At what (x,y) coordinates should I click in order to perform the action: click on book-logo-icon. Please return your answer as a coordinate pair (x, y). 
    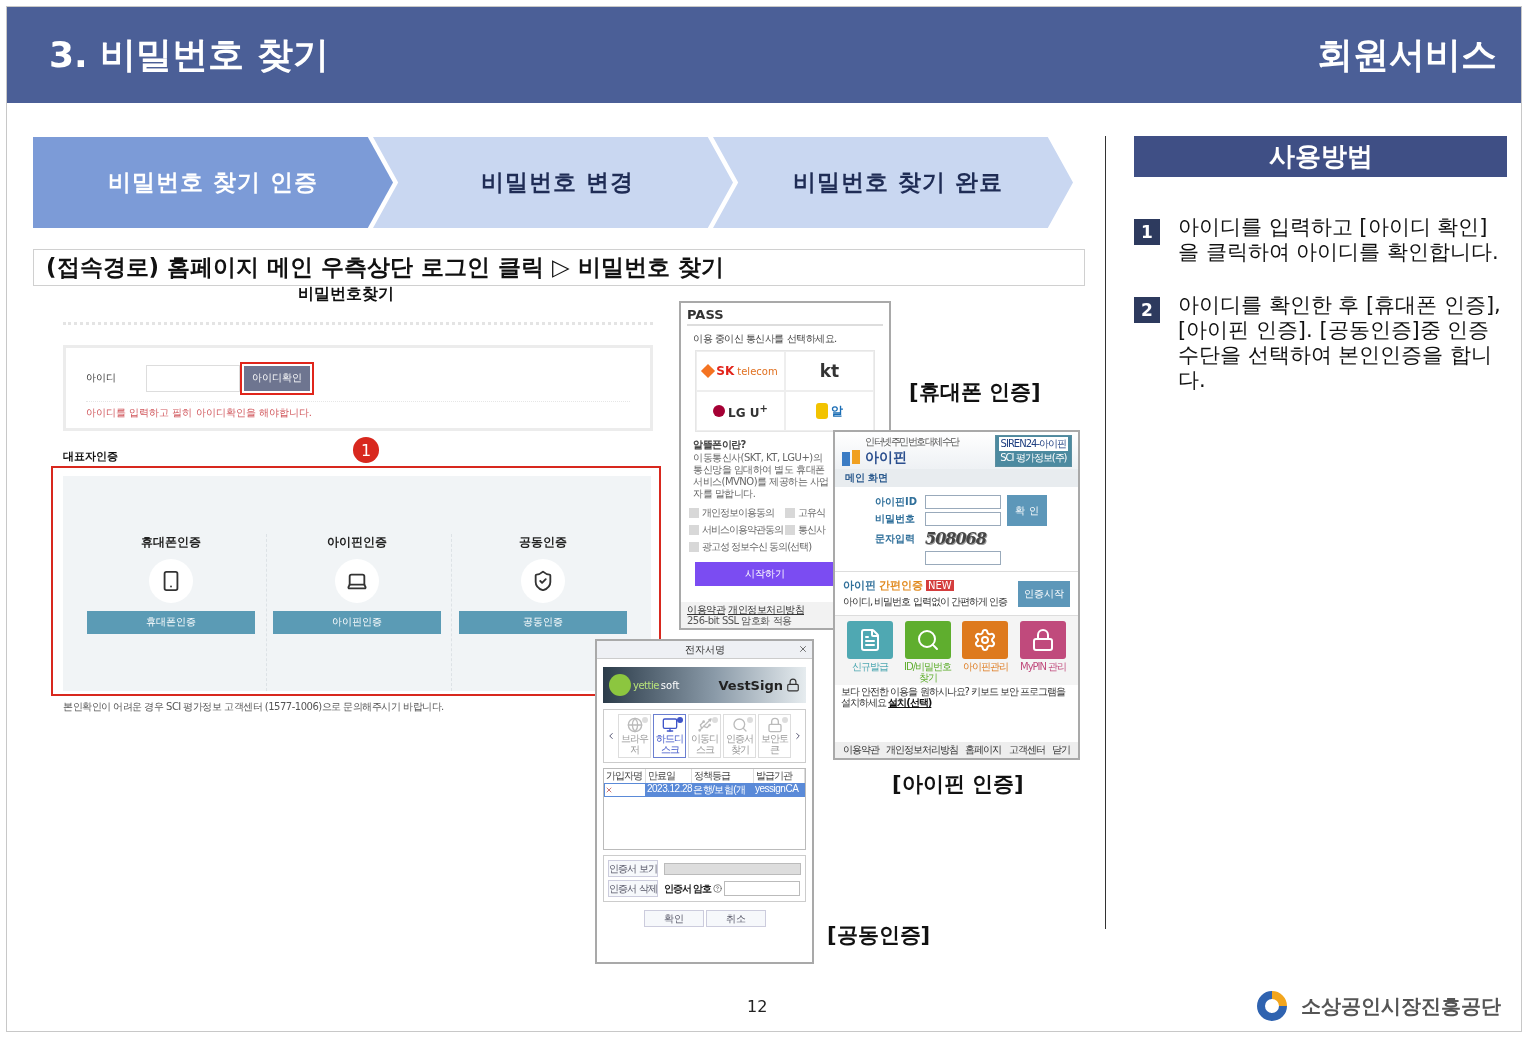
    Looking at the image, I should click on (851, 458).